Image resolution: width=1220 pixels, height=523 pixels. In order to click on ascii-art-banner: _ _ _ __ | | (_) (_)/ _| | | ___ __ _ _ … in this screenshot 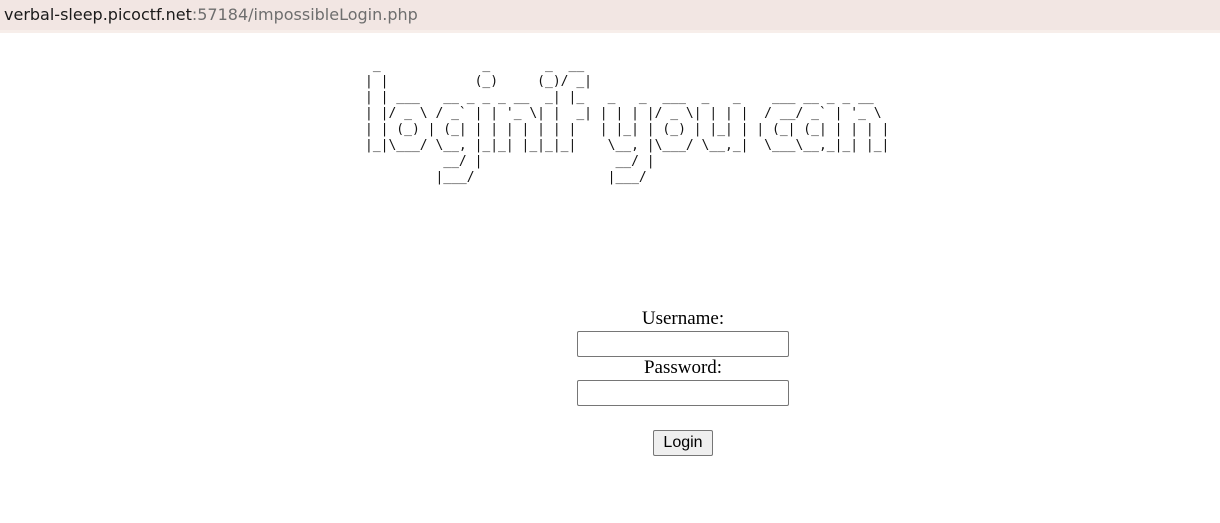, I will do `click(627, 121)`.